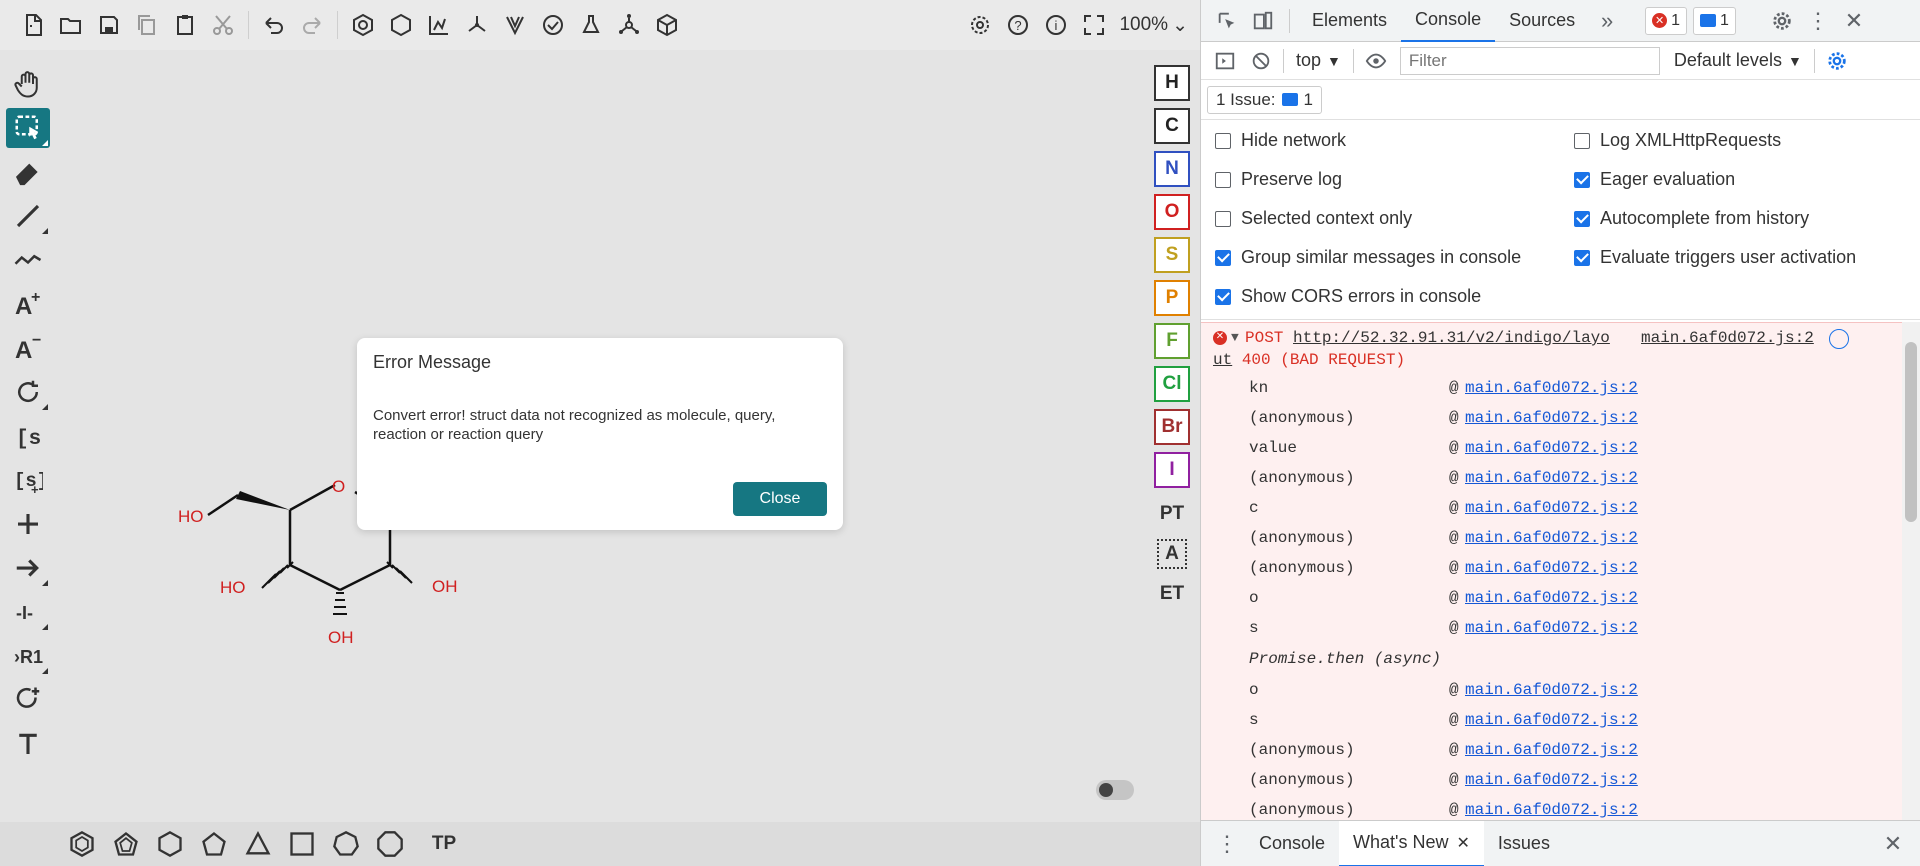  Describe the element at coordinates (82, 844) in the screenshot. I see `benzene-template` at that location.